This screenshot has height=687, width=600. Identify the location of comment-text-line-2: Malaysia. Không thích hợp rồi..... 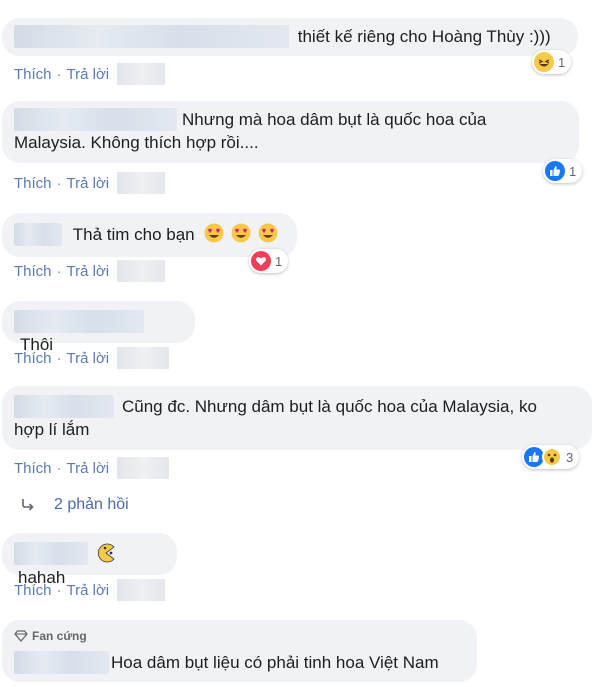
(136, 142).